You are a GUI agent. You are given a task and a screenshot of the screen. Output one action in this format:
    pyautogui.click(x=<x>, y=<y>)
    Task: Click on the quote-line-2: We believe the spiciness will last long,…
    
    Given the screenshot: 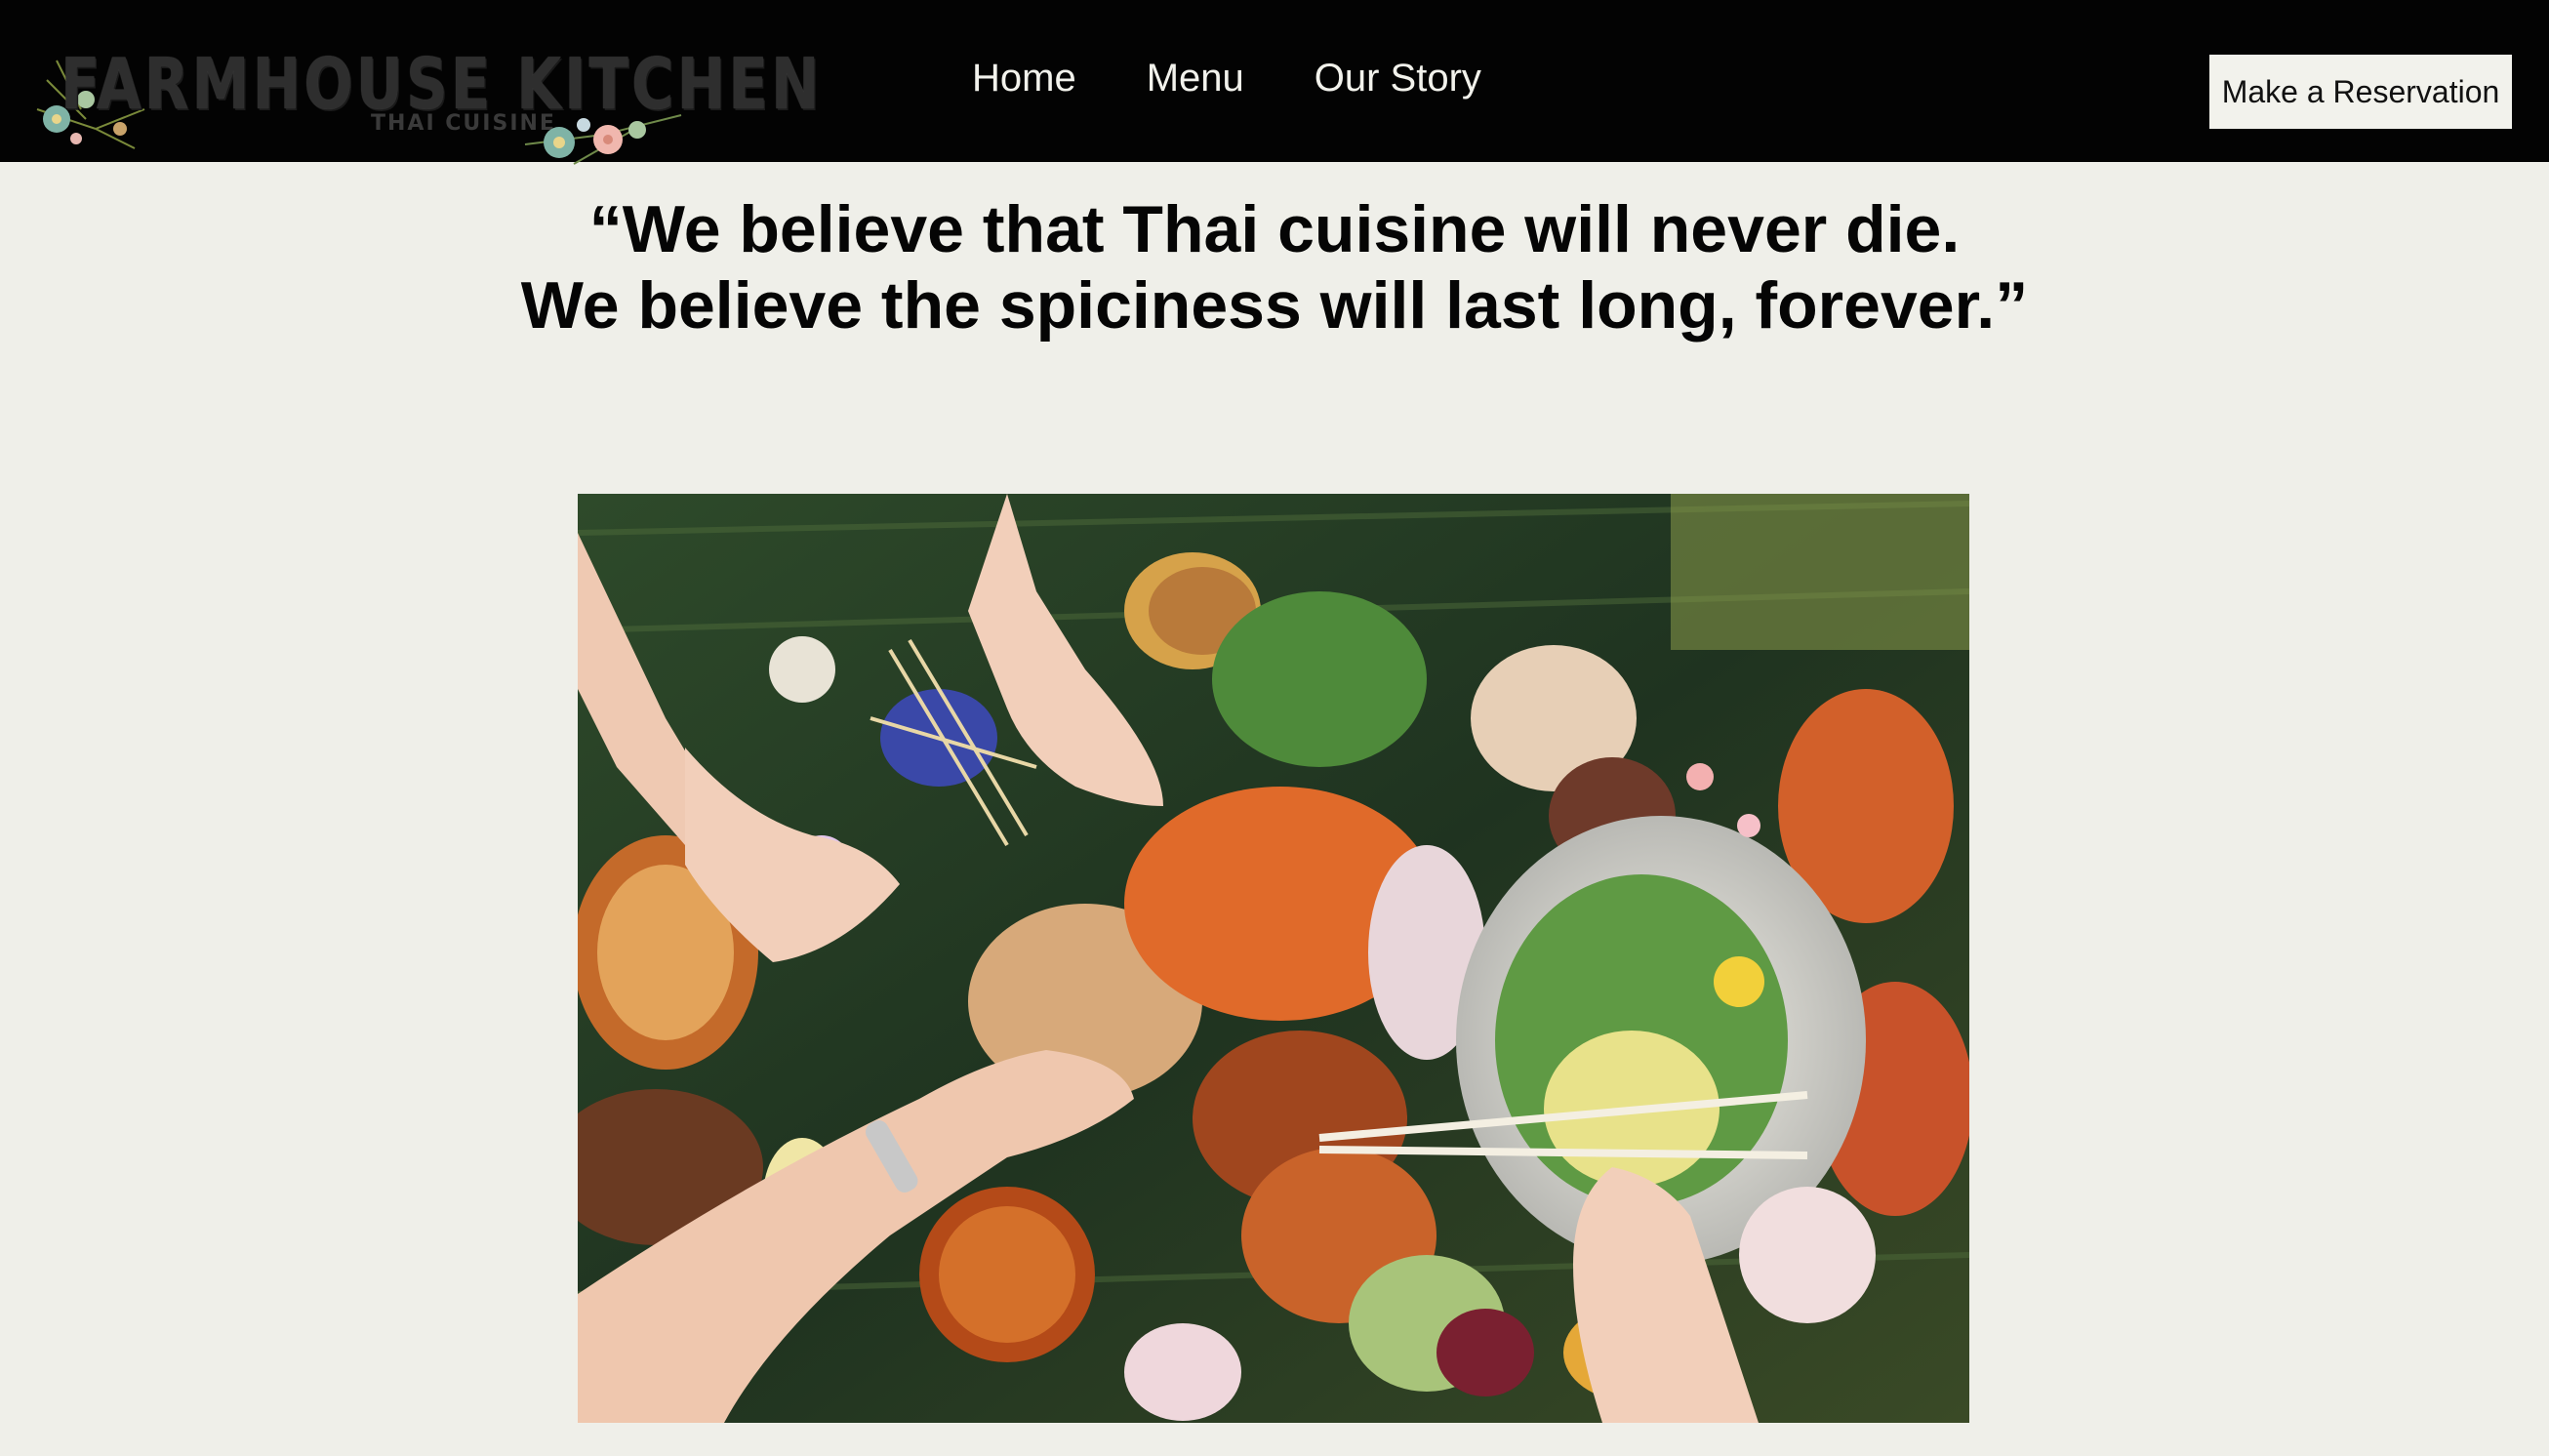 What is the action you would take?
    pyautogui.click(x=1275, y=305)
    